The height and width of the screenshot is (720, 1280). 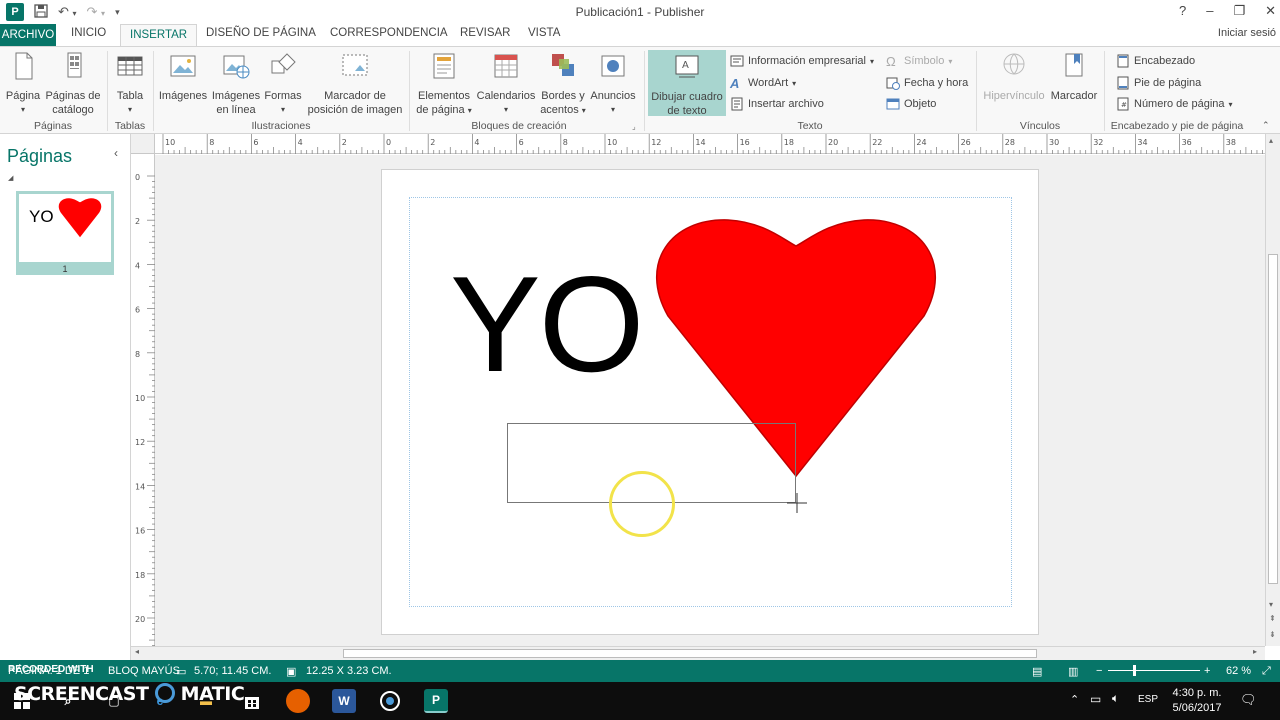 I want to click on status-size: 12.25 X 3.23 CM., so click(x=349, y=671).